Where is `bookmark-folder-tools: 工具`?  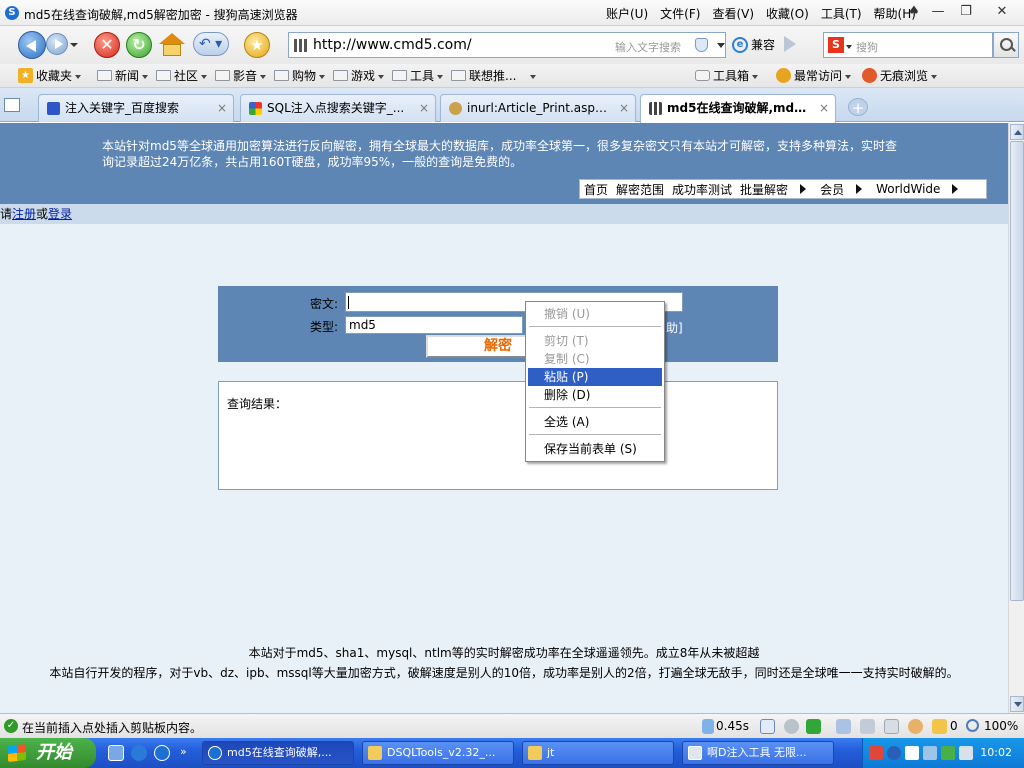 bookmark-folder-tools: 工具 is located at coordinates (418, 76).